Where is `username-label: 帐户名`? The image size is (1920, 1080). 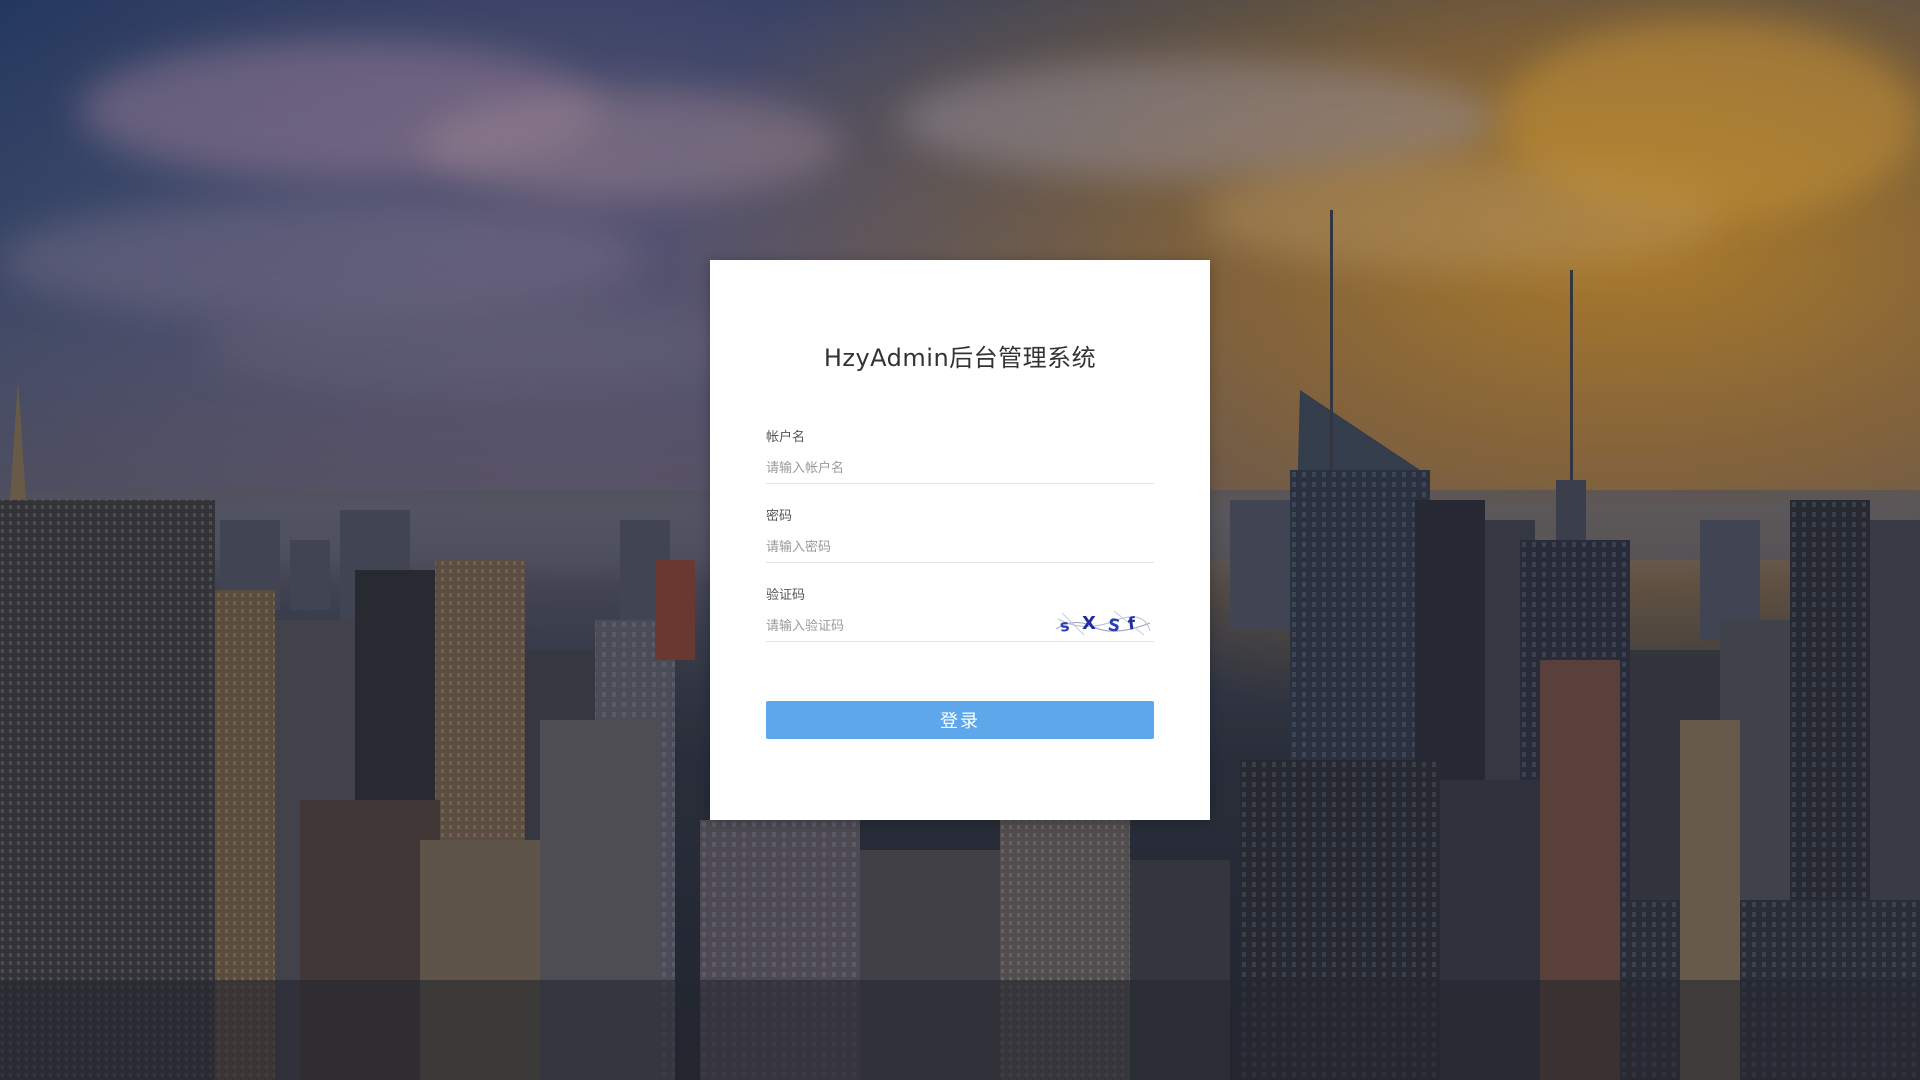
username-label: 帐户名 is located at coordinates (786, 437).